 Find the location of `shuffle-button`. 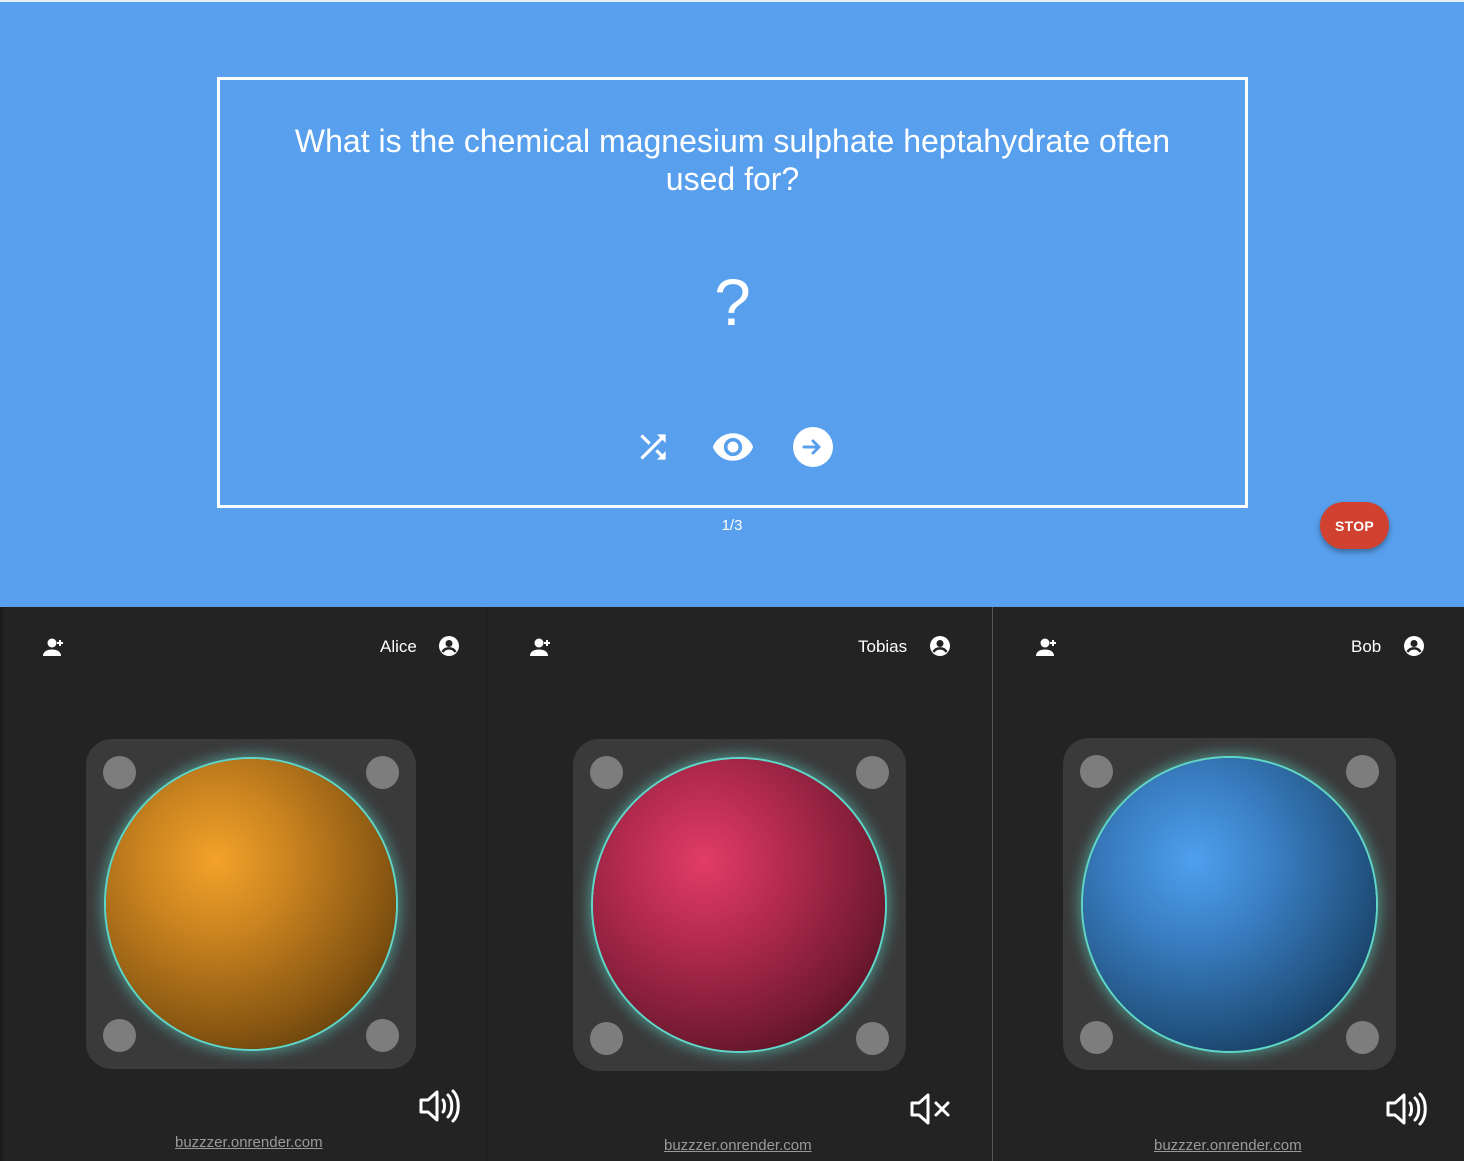

shuffle-button is located at coordinates (653, 447).